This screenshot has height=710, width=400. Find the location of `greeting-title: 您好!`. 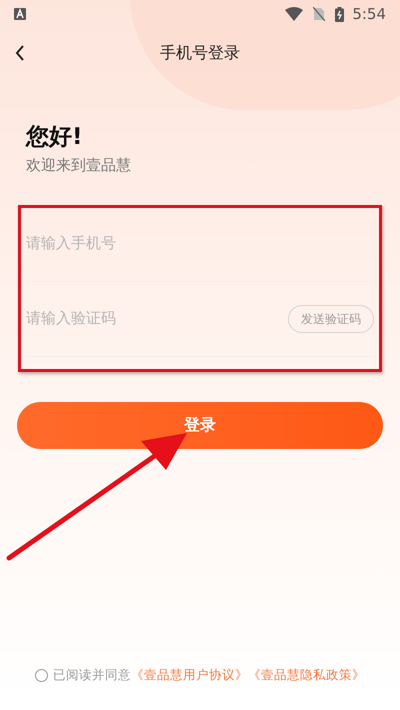

greeting-title: 您好! is located at coordinates (54, 137).